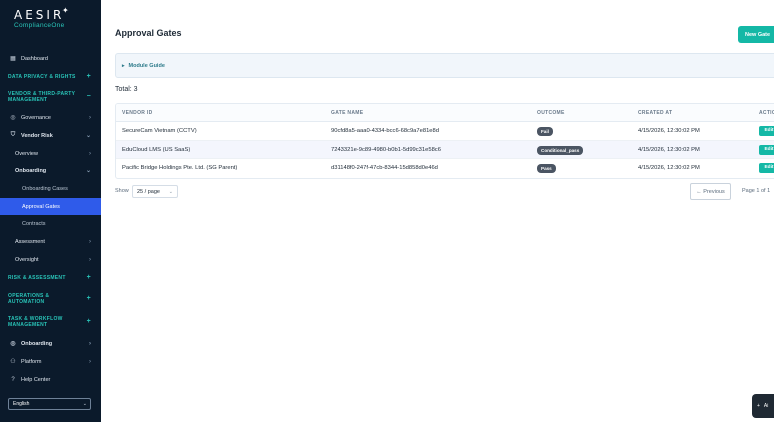  What do you see at coordinates (35, 322) in the screenshot?
I see `section-label: TASK & WORKFLOW MANAGEMENT` at bounding box center [35, 322].